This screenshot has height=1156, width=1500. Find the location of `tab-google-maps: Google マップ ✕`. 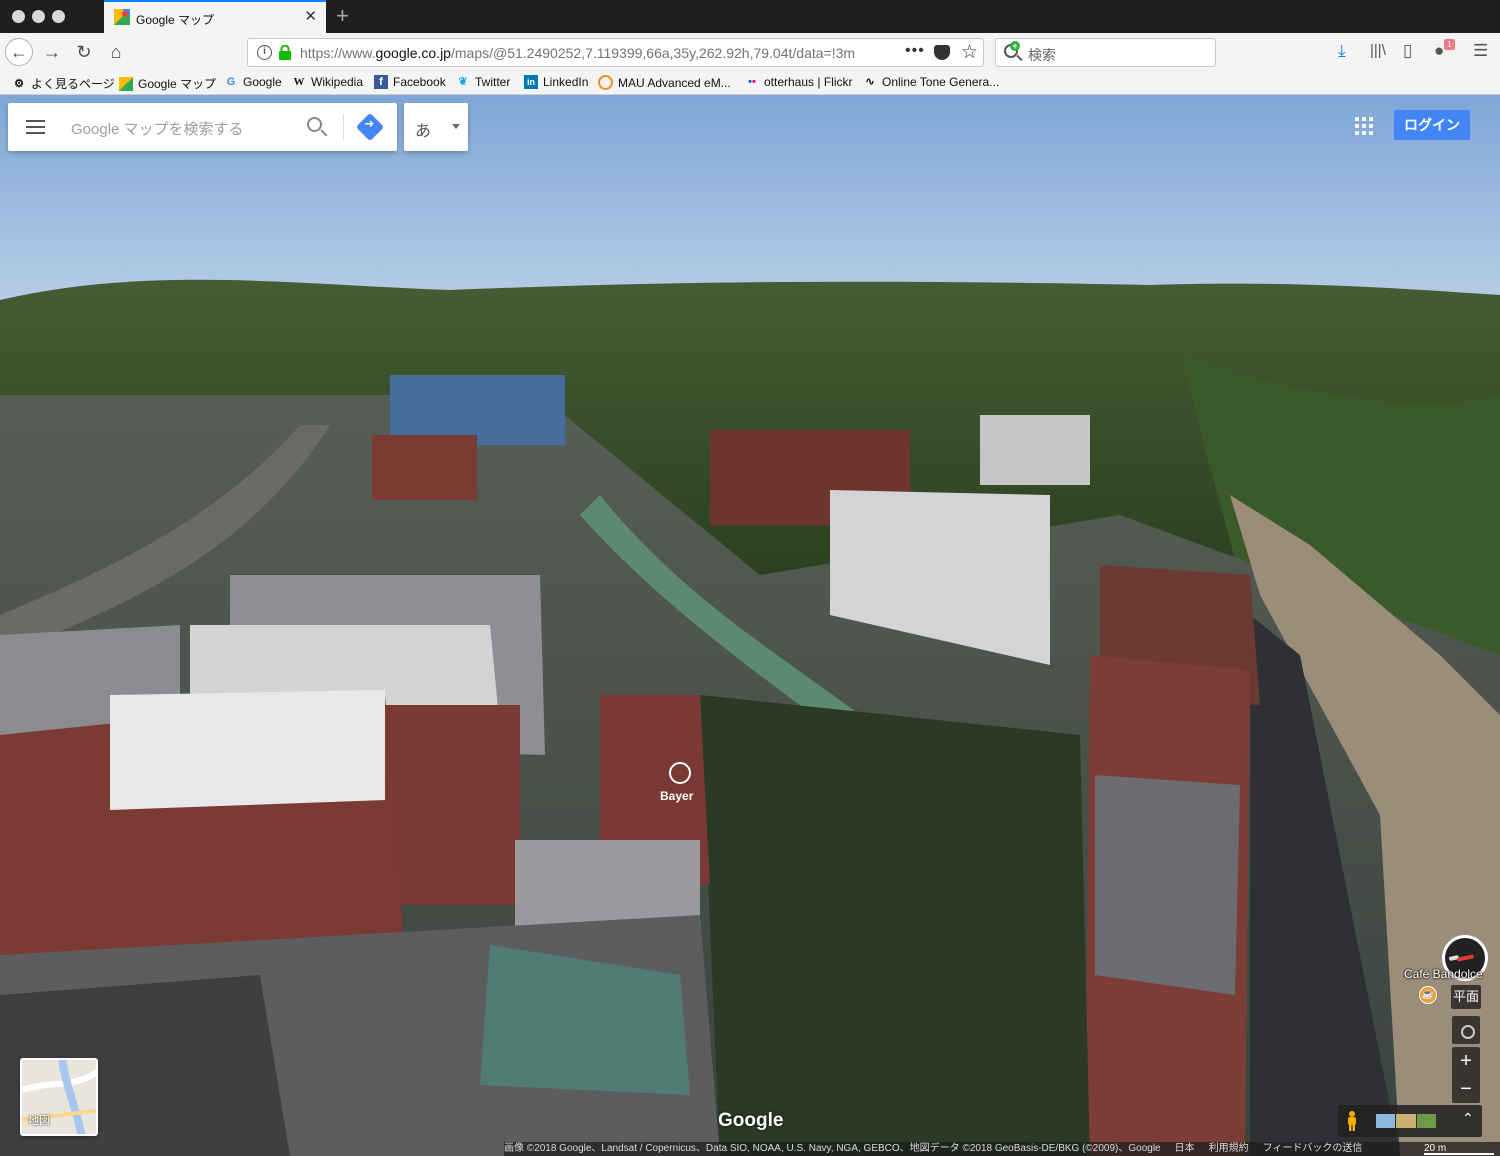

tab-google-maps: Google マップ ✕ is located at coordinates (215, 16).